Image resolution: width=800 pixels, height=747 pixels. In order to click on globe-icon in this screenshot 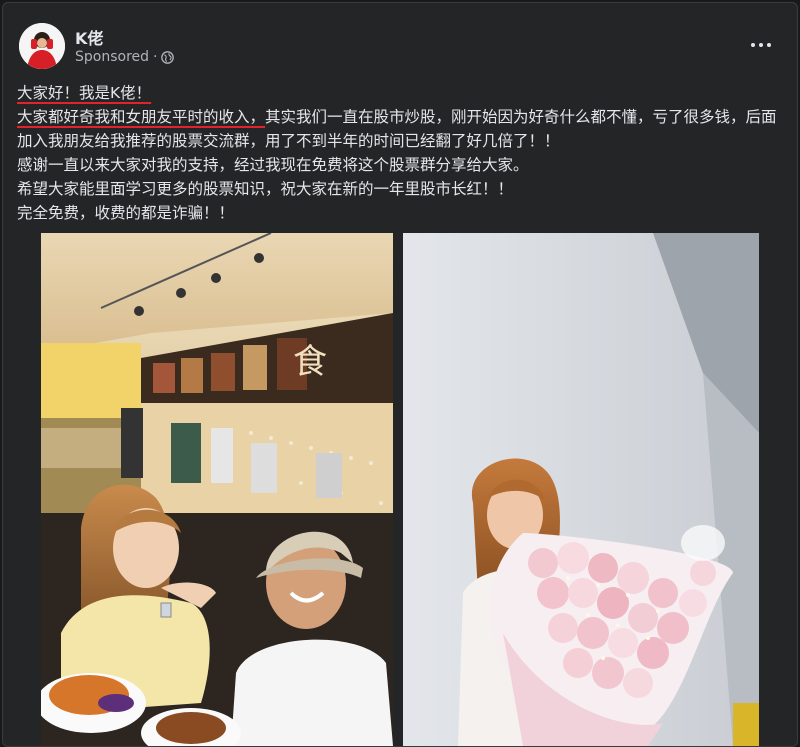, I will do `click(168, 57)`.